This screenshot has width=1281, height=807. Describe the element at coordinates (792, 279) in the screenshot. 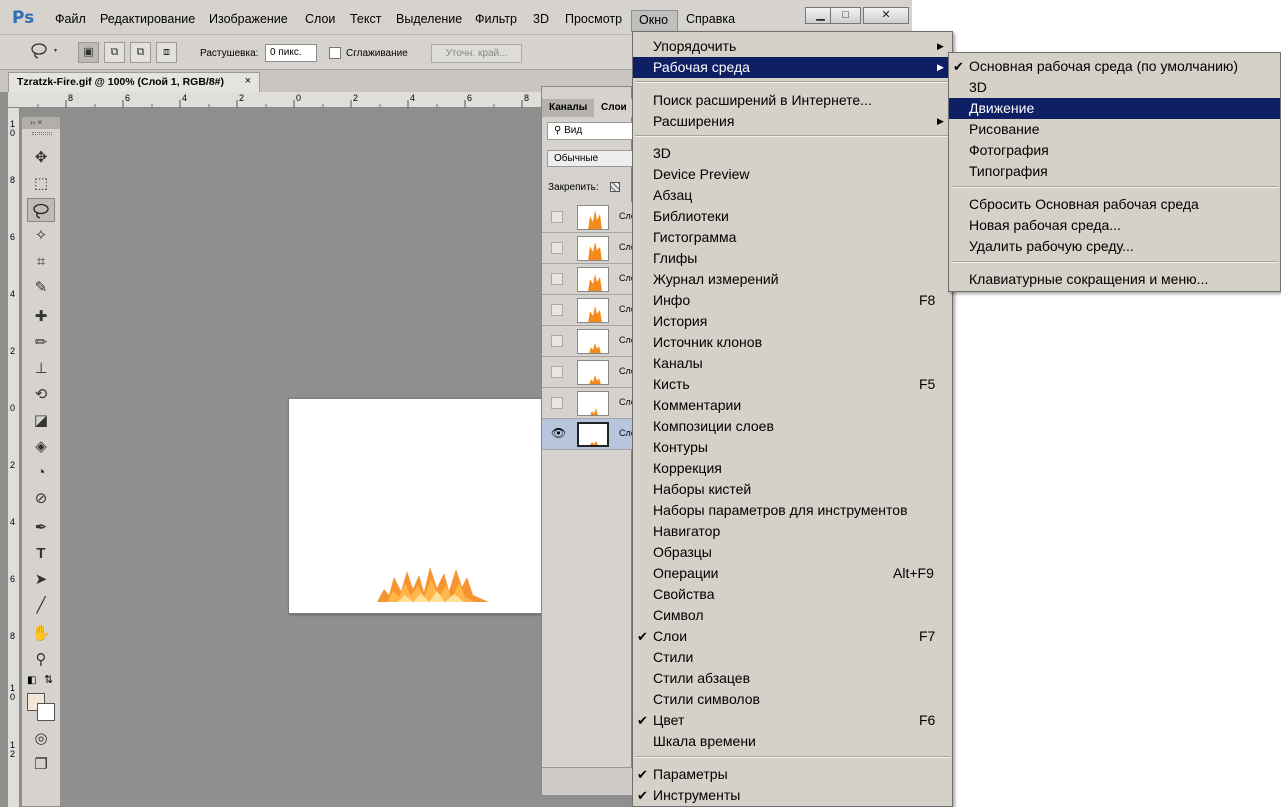

I see `menu-item-measurement-log: Журнал измерений` at that location.